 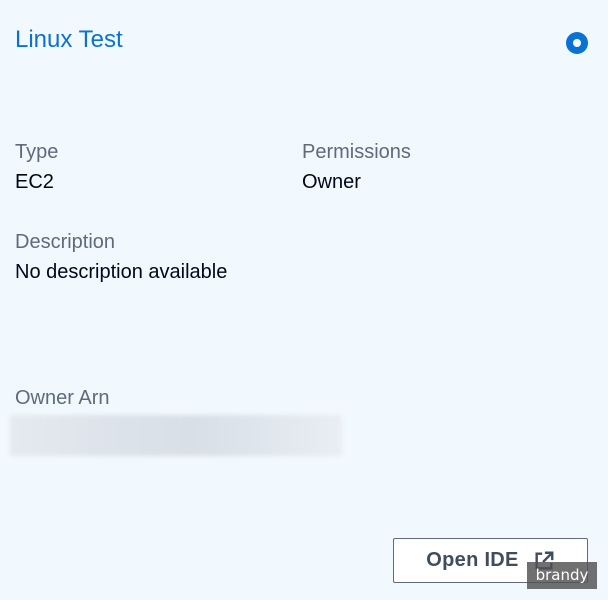 I want to click on radio-dot-icon, so click(x=577, y=43).